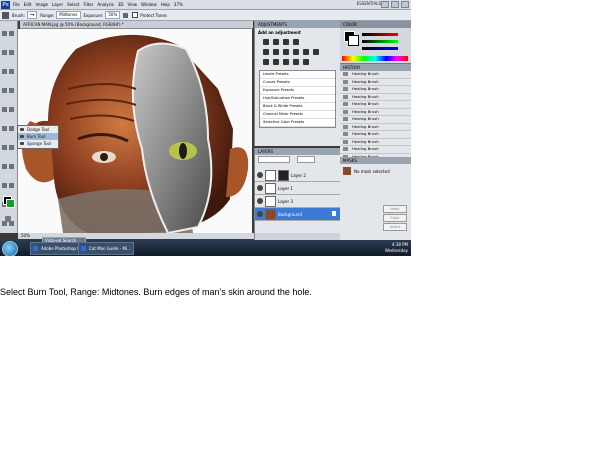  I want to click on blur-tool-icon, so click(4, 147).